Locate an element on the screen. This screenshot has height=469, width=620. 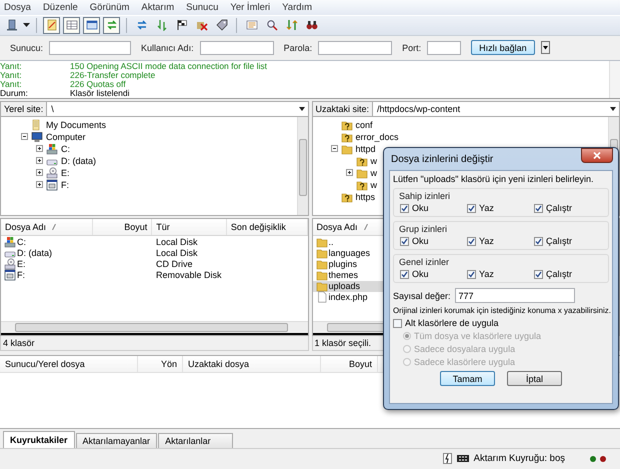
file-type: Removable Disk is located at coordinates (189, 275).